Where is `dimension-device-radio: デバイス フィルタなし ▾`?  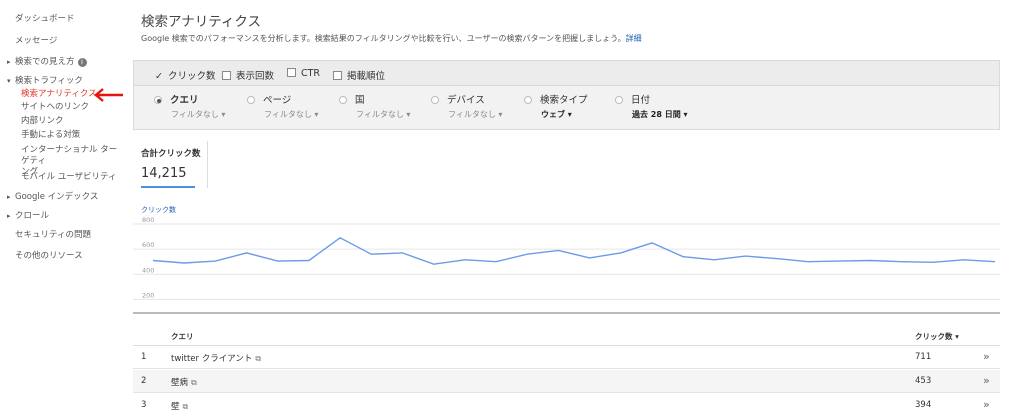 dimension-device-radio: デバイス フィルタなし ▾ is located at coordinates (466, 105).